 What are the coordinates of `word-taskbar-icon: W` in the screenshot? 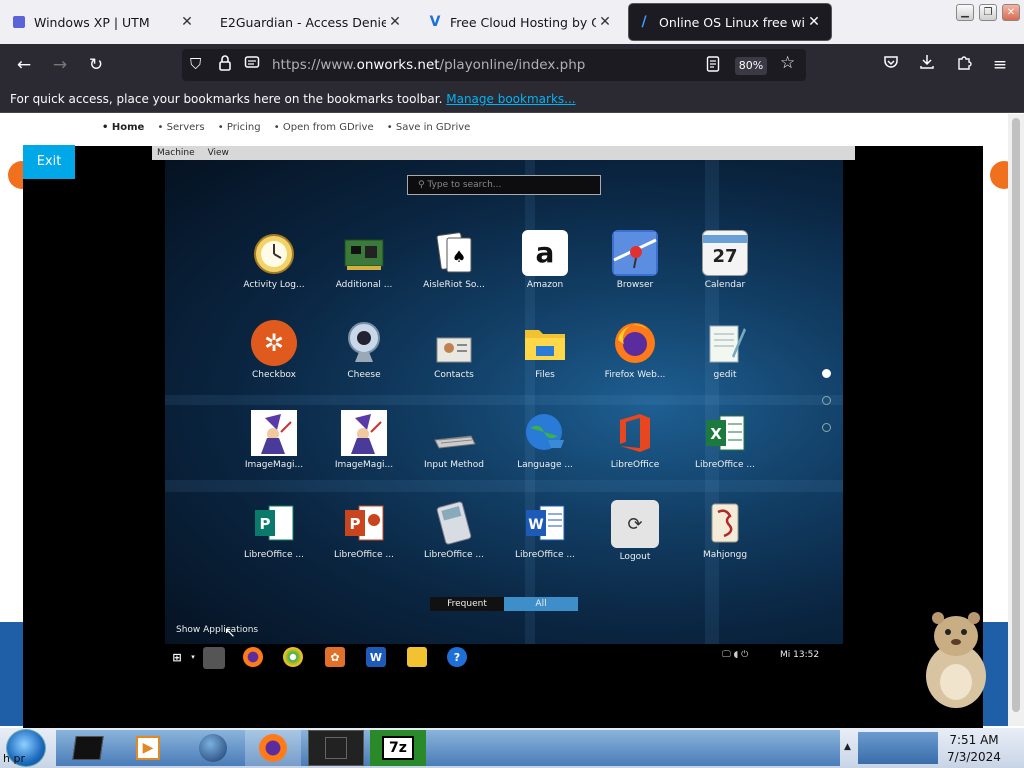 It's located at (376, 657).